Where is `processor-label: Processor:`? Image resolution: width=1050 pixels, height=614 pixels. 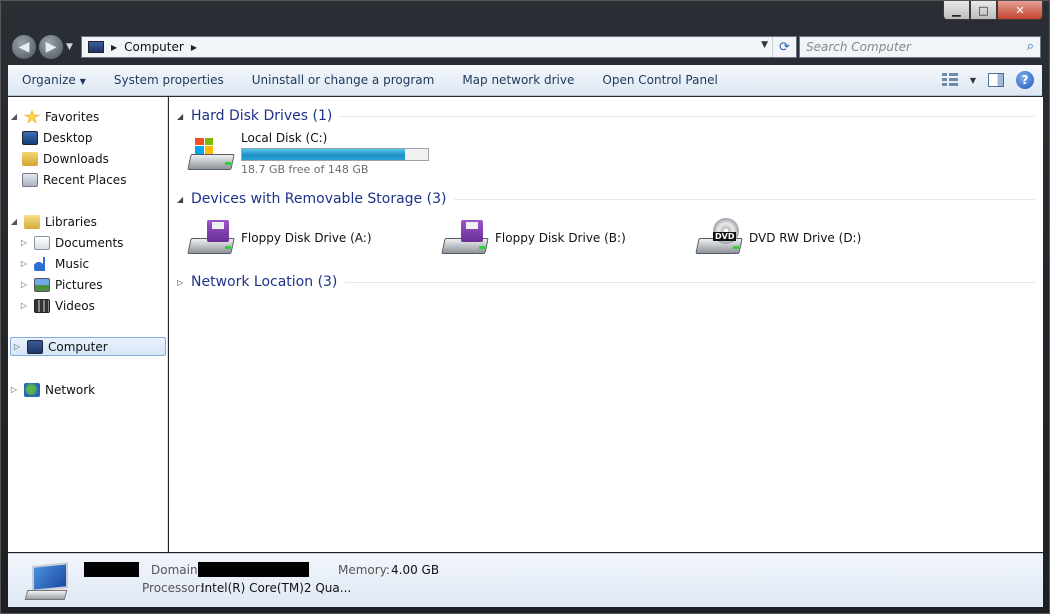
processor-label: Processor: is located at coordinates (173, 588).